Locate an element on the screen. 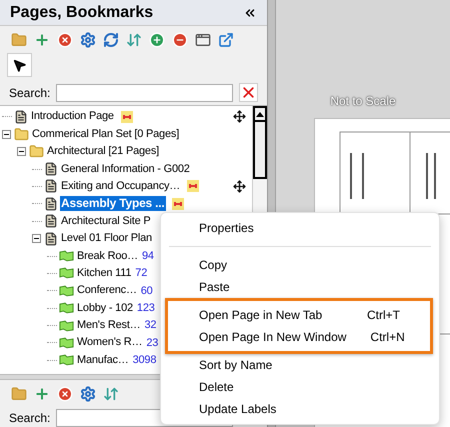  area-value: 3098 is located at coordinates (144, 360).